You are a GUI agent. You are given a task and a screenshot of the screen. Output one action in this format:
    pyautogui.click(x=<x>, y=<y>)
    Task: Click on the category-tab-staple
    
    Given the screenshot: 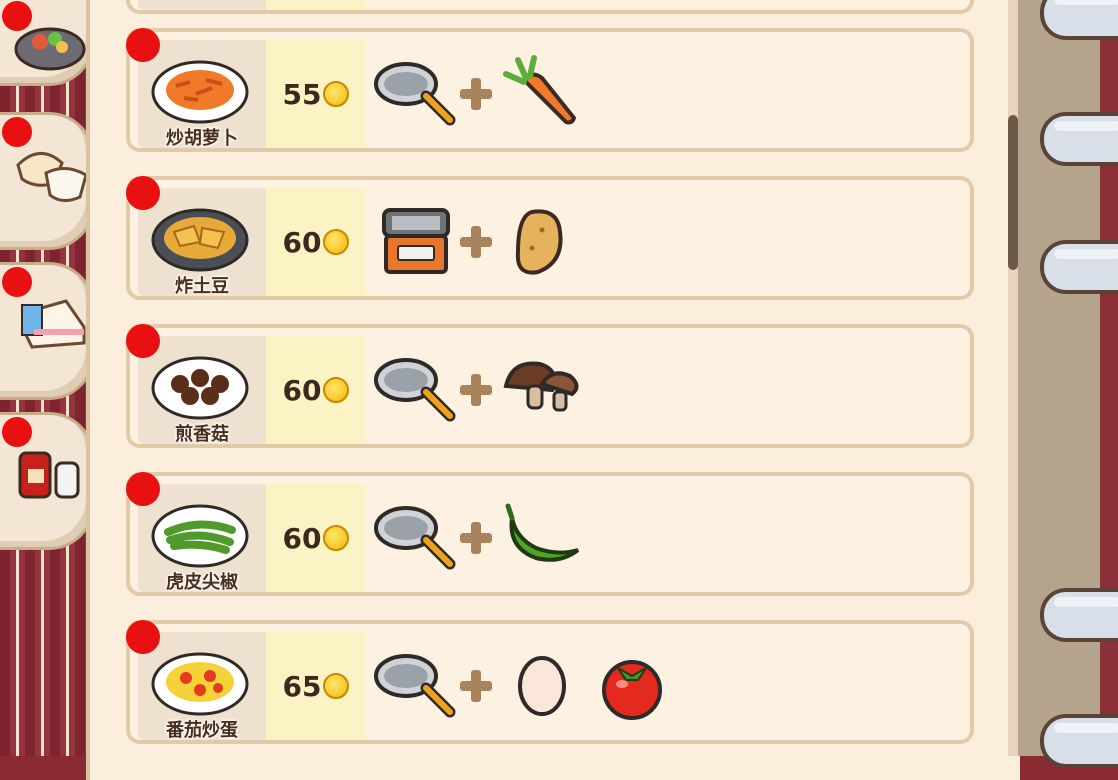 What is the action you would take?
    pyautogui.click(x=47, y=181)
    